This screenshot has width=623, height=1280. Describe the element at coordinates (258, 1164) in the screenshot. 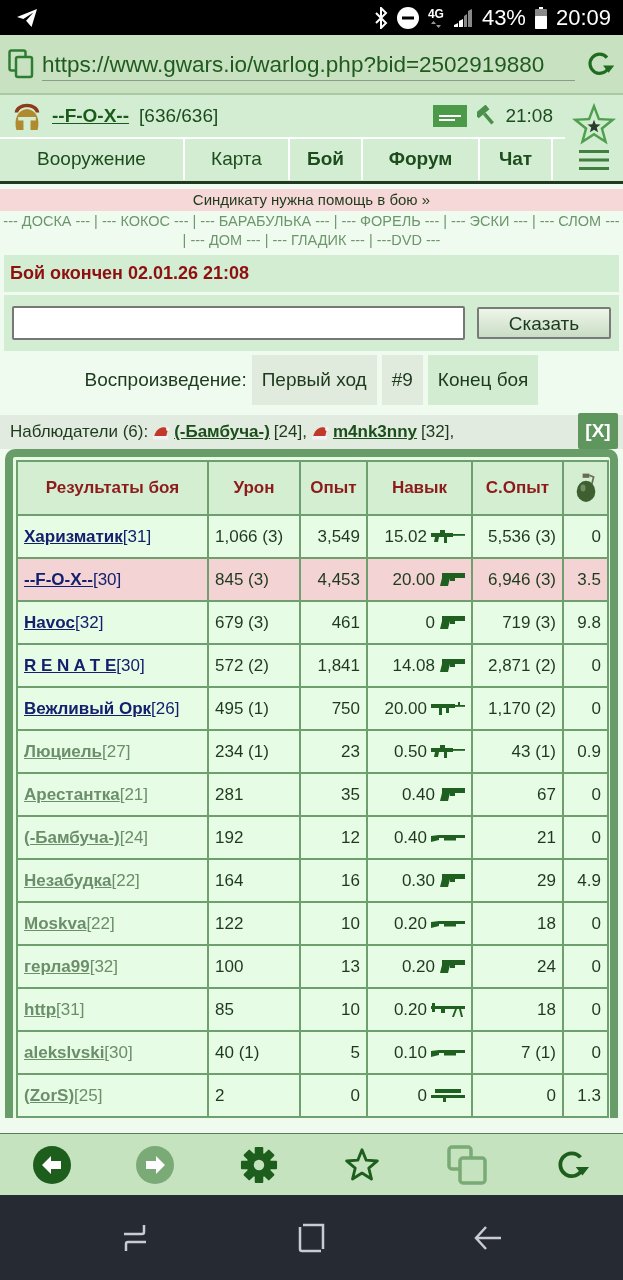

I see `settings-icon` at that location.